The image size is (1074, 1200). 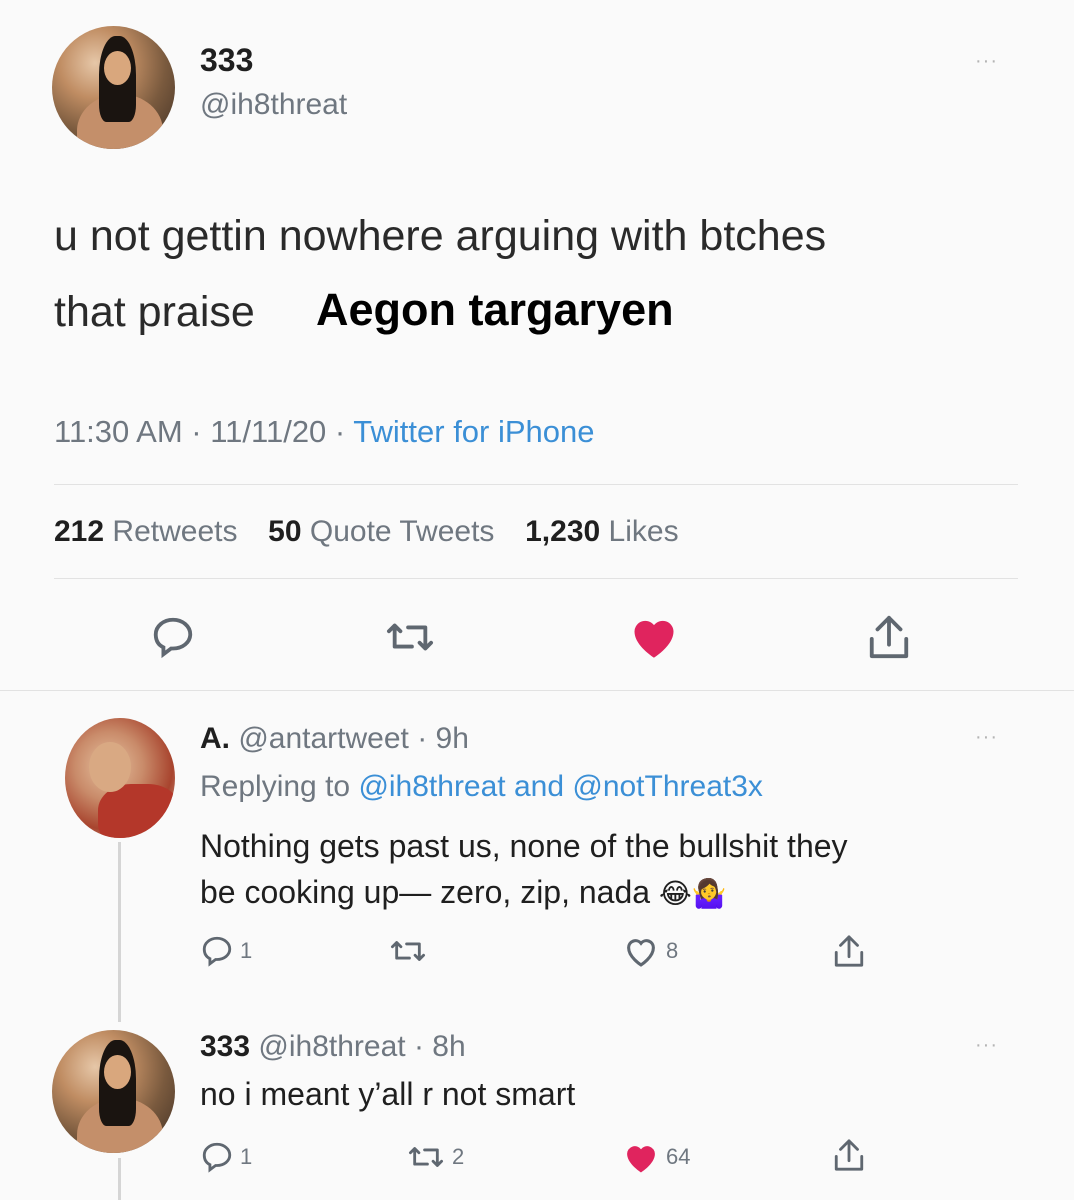 I want to click on overlay-caption: Aegon targaryen, so click(x=495, y=309).